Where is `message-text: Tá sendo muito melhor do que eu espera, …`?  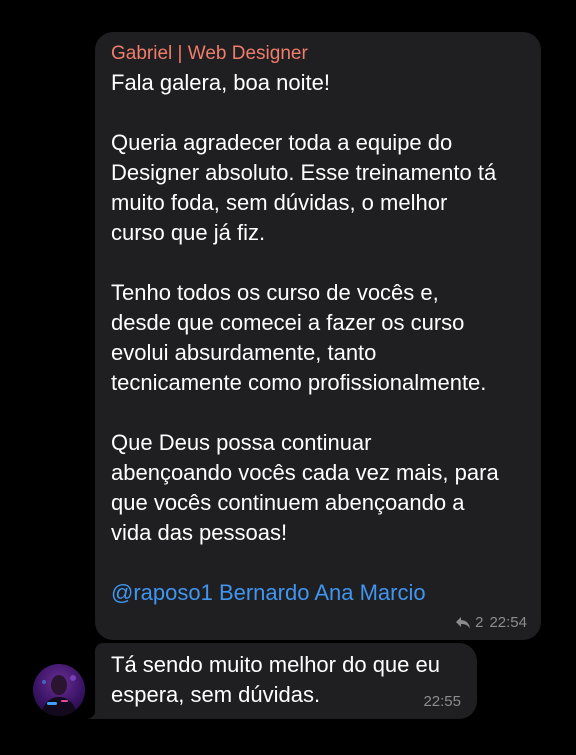 message-text: Tá sendo muito melhor do que eu espera, … is located at coordinates (275, 679).